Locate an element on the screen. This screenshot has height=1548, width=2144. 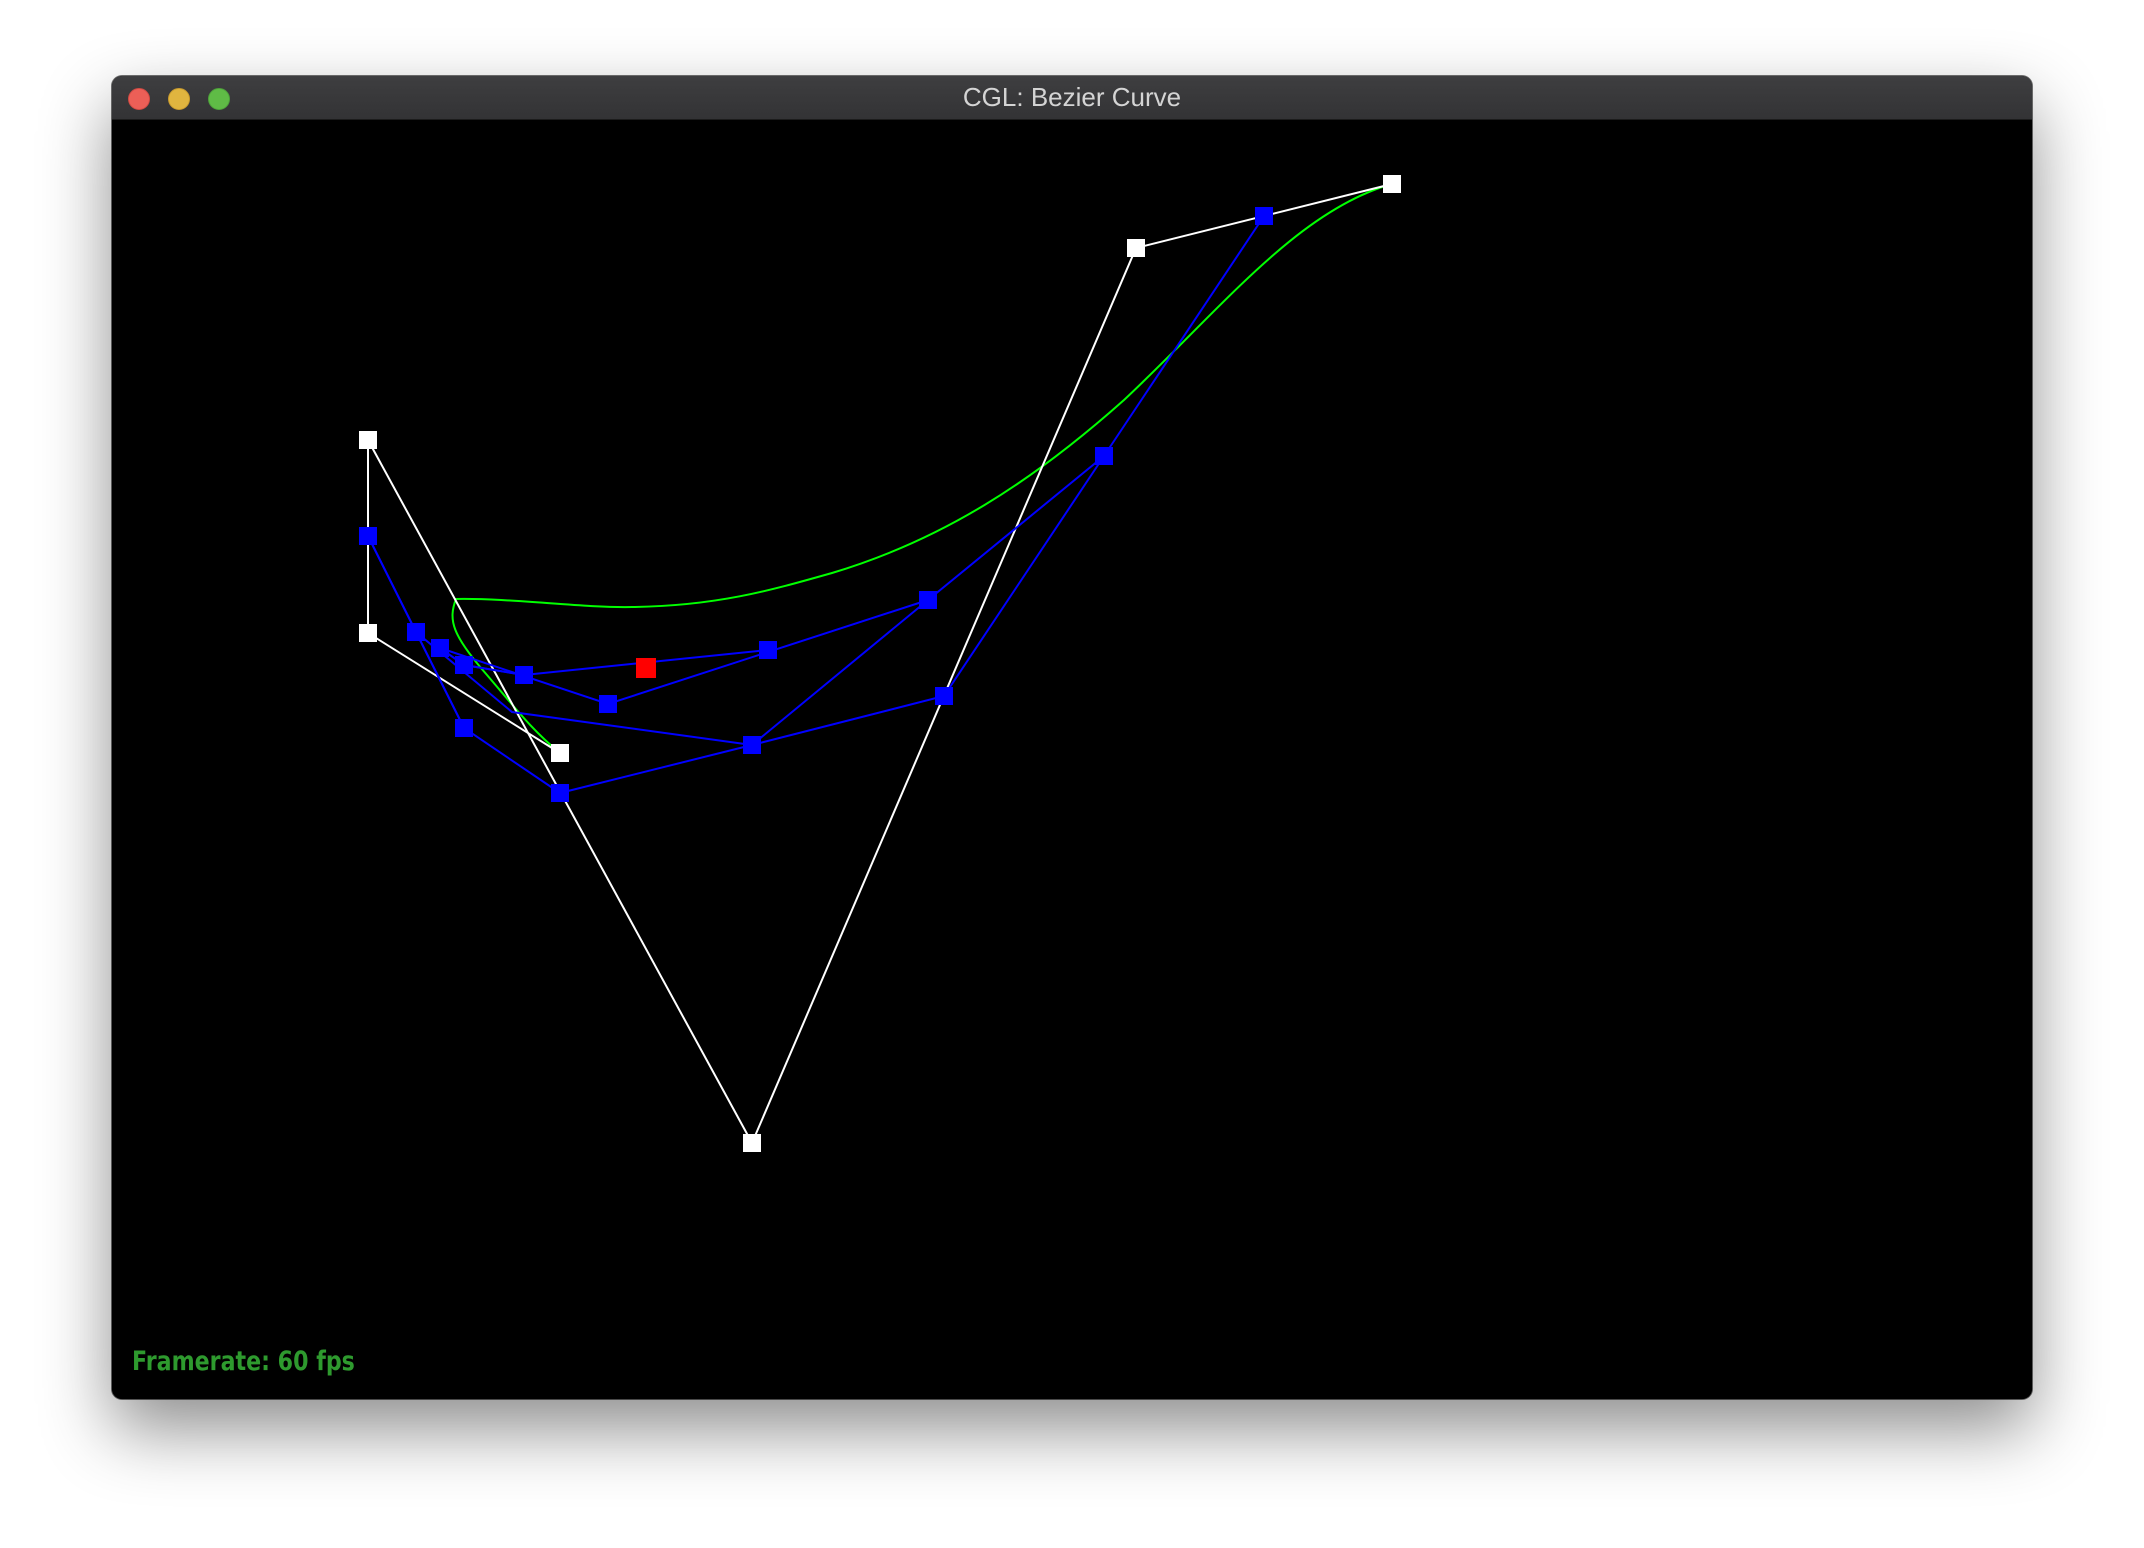
framerate-label: Framerate: 60 fps is located at coordinates (243, 1361).